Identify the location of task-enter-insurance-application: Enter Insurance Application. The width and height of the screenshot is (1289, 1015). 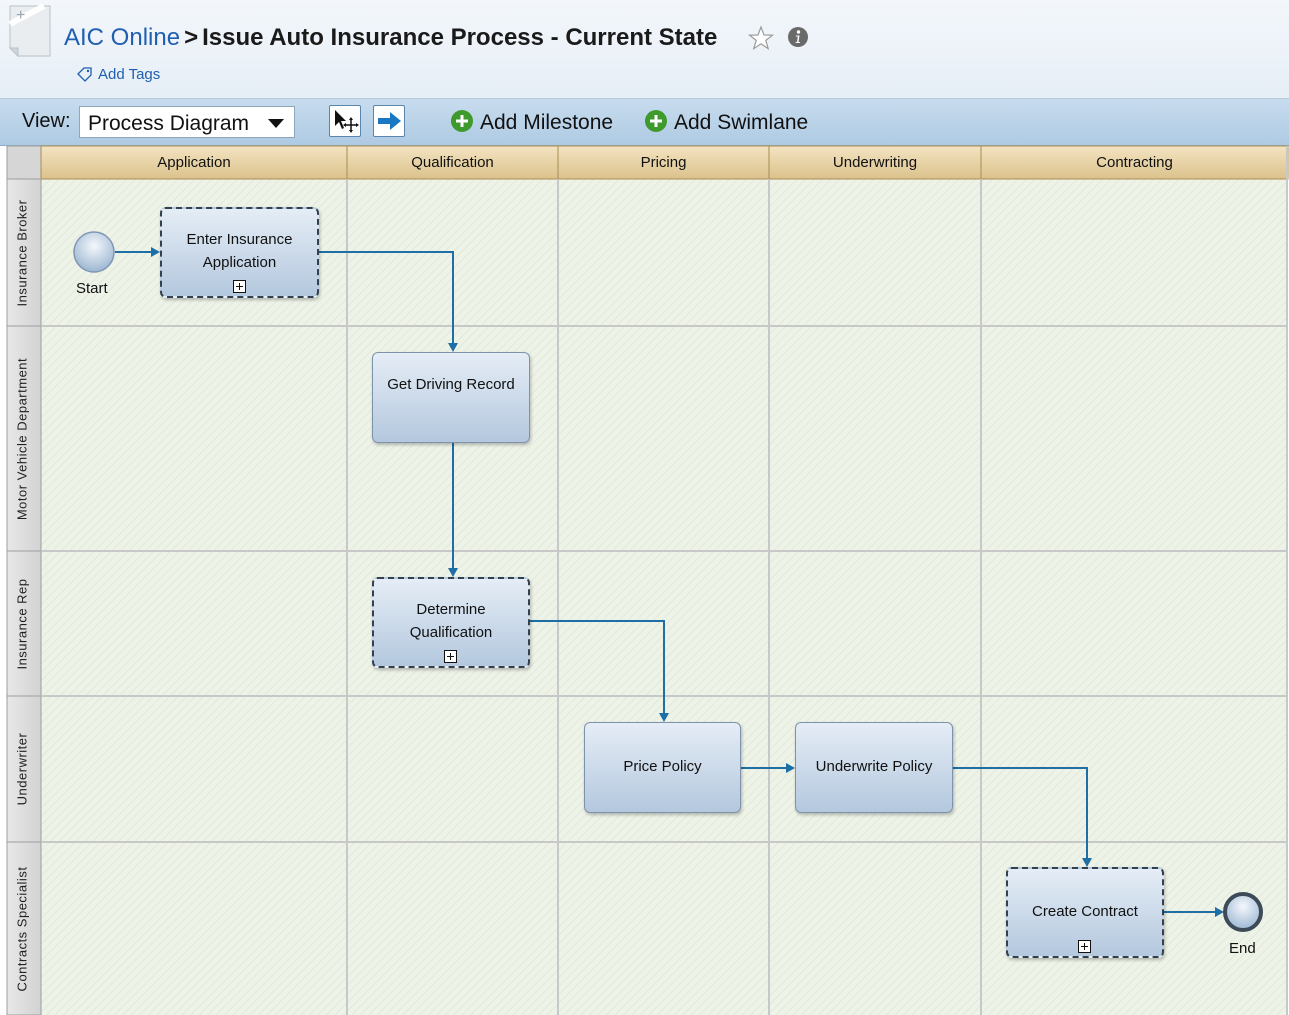
(239, 252).